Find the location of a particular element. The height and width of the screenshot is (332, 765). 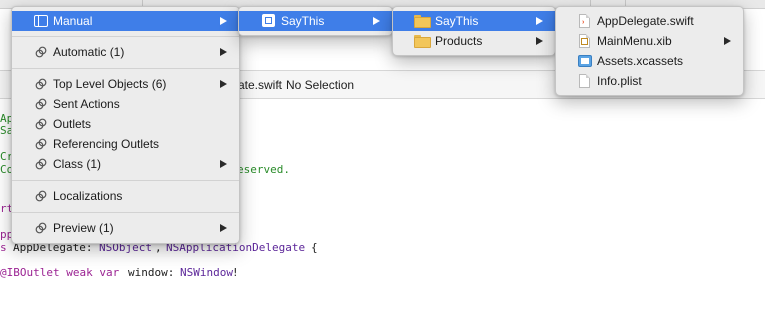

menu-item-localizations: Localizations is located at coordinates (125, 196).